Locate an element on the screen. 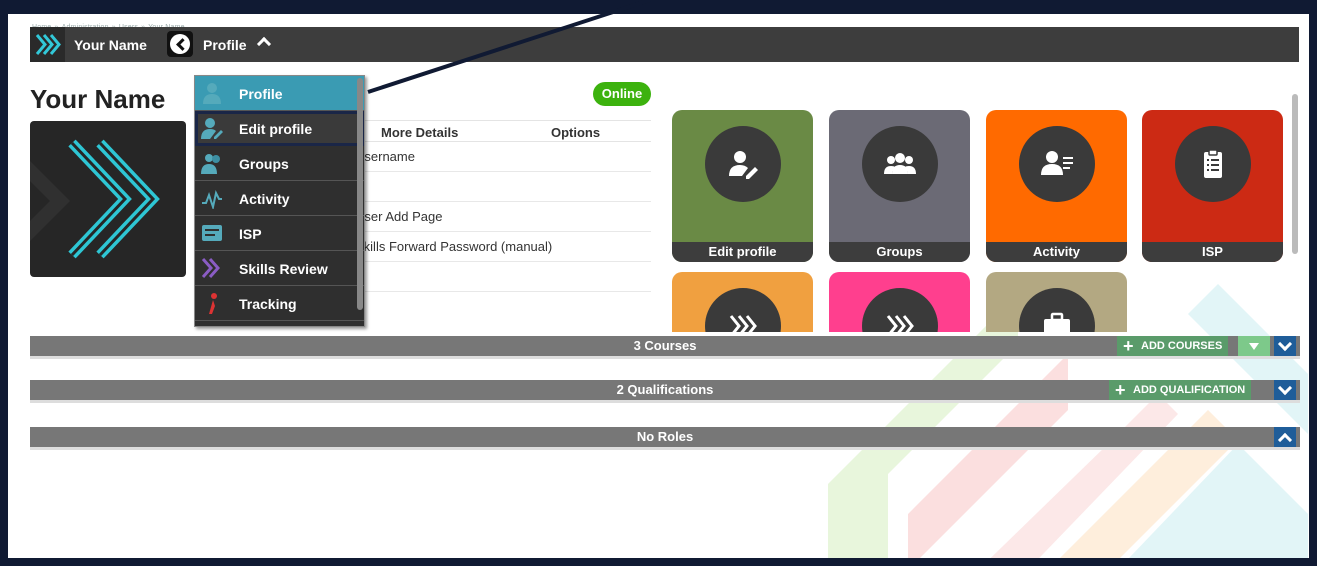 The height and width of the screenshot is (566, 1317). back-arrow-icon is located at coordinates (180, 44).